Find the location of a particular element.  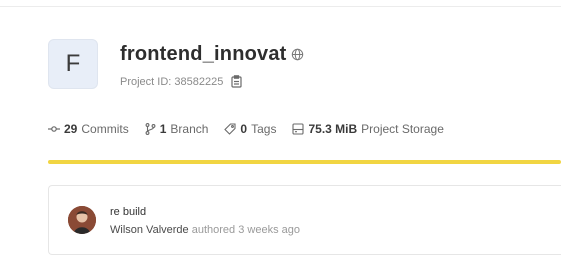

branches-link: 1 Branch is located at coordinates (177, 129).